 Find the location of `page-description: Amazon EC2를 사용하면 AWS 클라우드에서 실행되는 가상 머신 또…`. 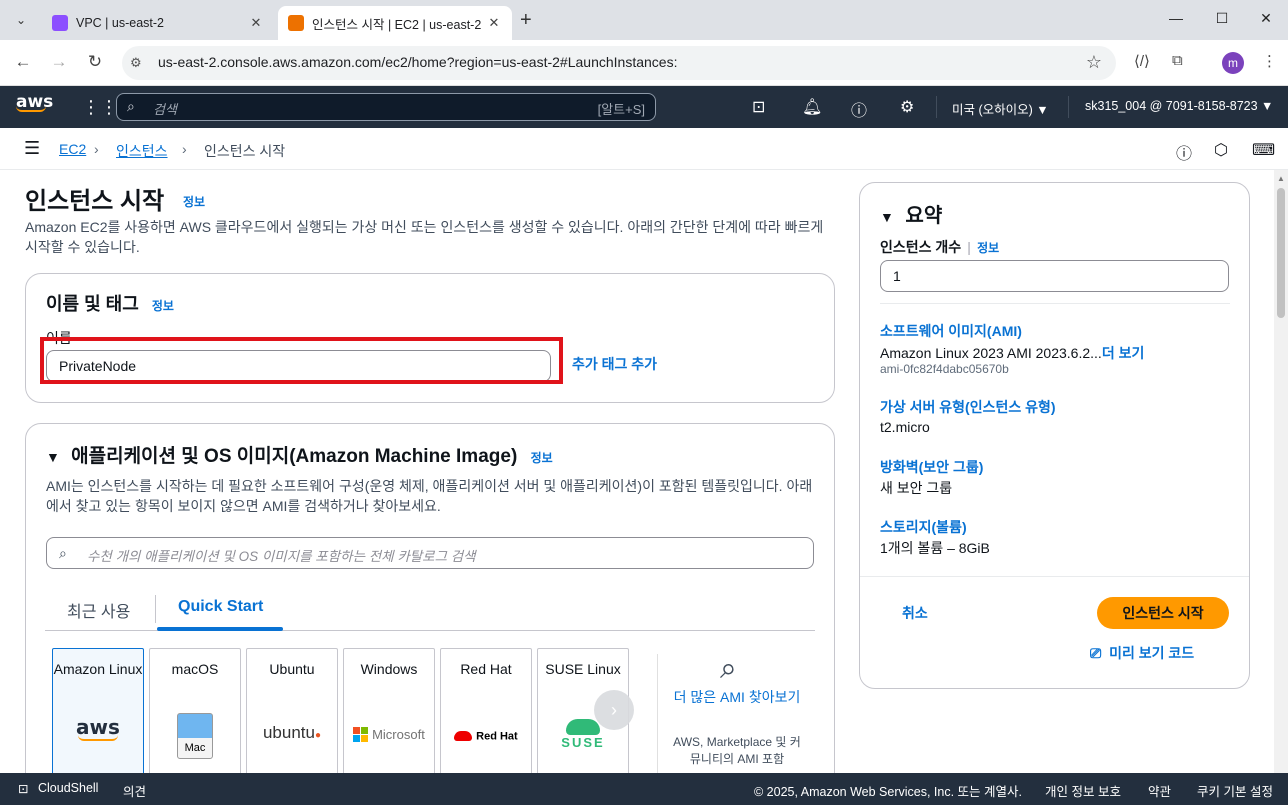

page-description: Amazon EC2를 사용하면 AWS 클라우드에서 실행되는 가상 머신 또… is located at coordinates (424, 237).